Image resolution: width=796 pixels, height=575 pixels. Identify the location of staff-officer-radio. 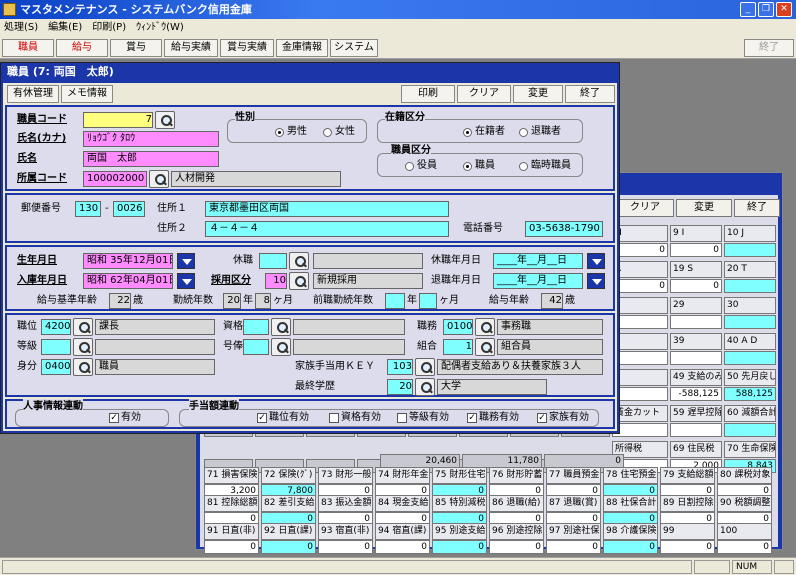
(409, 166).